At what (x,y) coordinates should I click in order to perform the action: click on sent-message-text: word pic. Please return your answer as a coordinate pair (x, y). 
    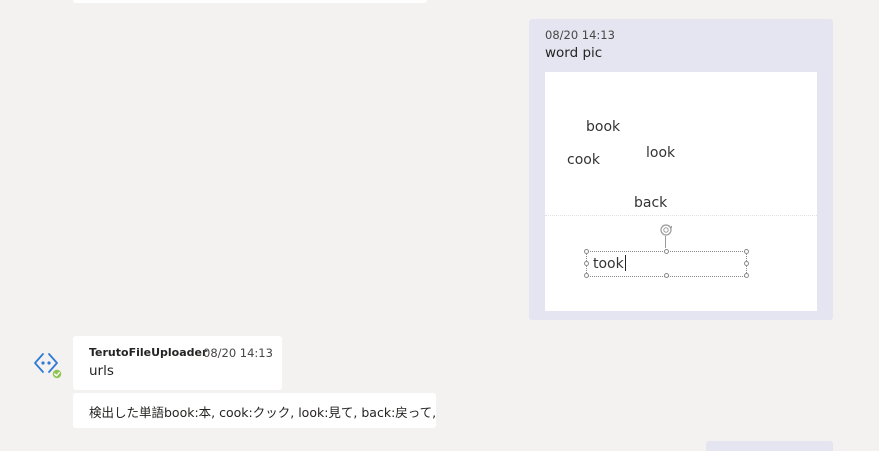
    Looking at the image, I should click on (574, 53).